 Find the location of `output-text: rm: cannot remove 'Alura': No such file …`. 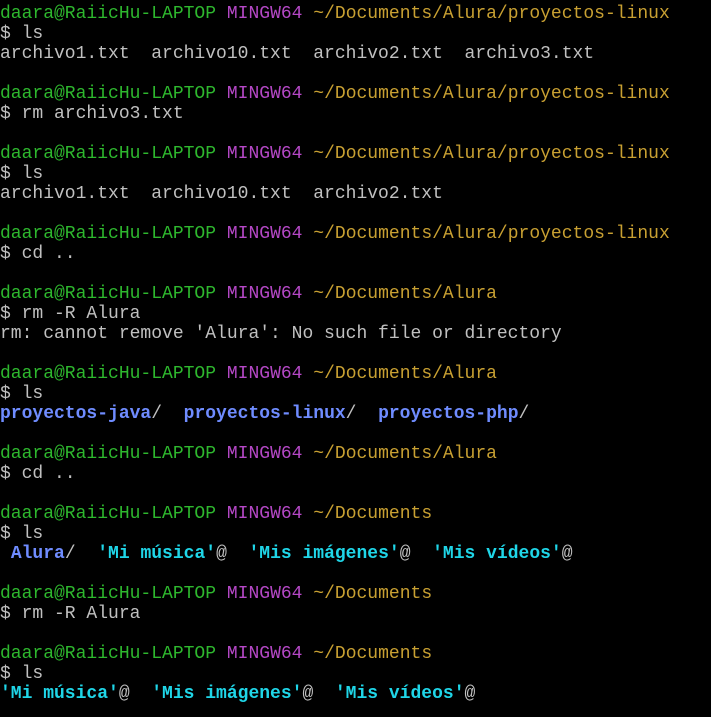

output-text: rm: cannot remove 'Alura': No such file … is located at coordinates (281, 334).